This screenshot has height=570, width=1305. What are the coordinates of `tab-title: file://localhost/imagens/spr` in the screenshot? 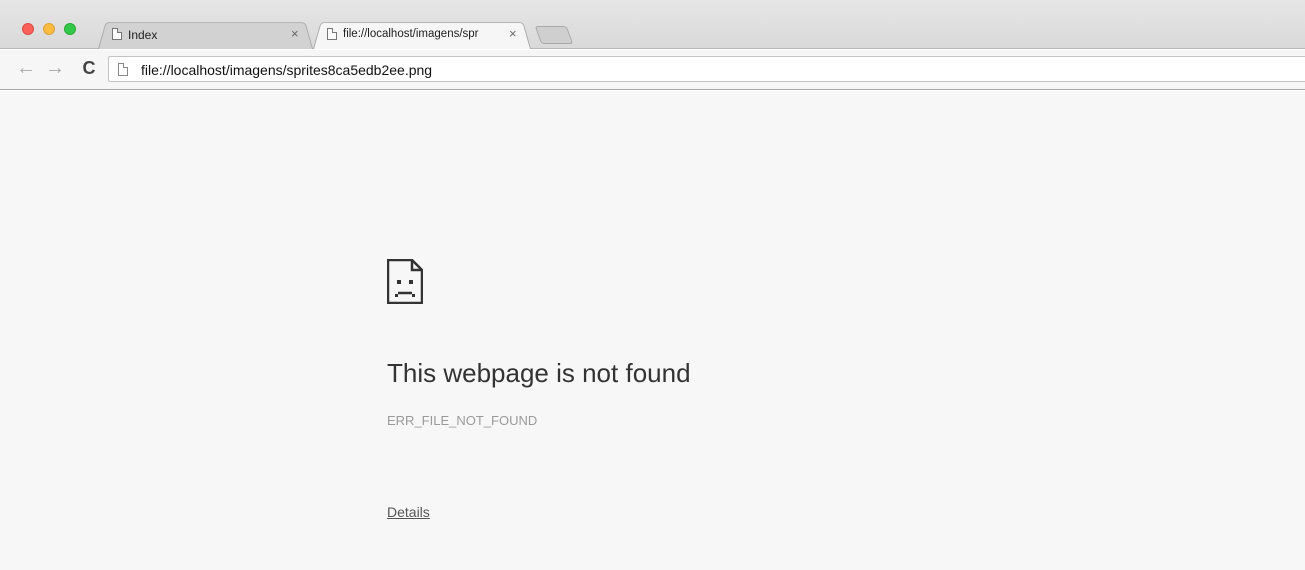 It's located at (411, 34).